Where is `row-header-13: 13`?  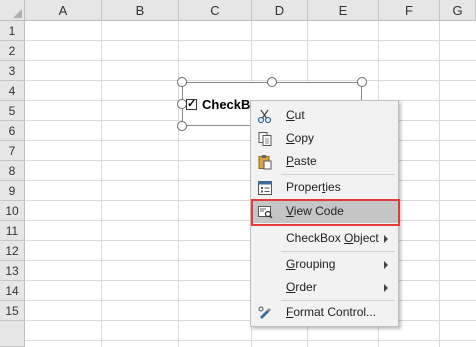
row-header-13: 13 is located at coordinates (12, 271).